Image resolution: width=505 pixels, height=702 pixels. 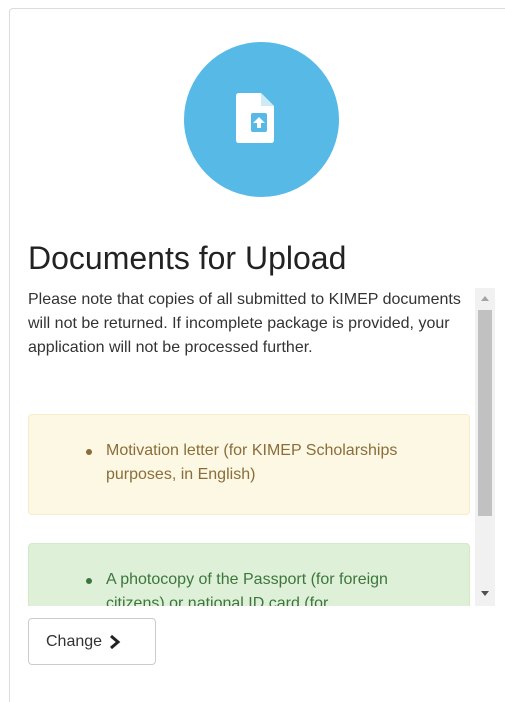 I want to click on scroll-up-arrow-icon, so click(x=485, y=298).